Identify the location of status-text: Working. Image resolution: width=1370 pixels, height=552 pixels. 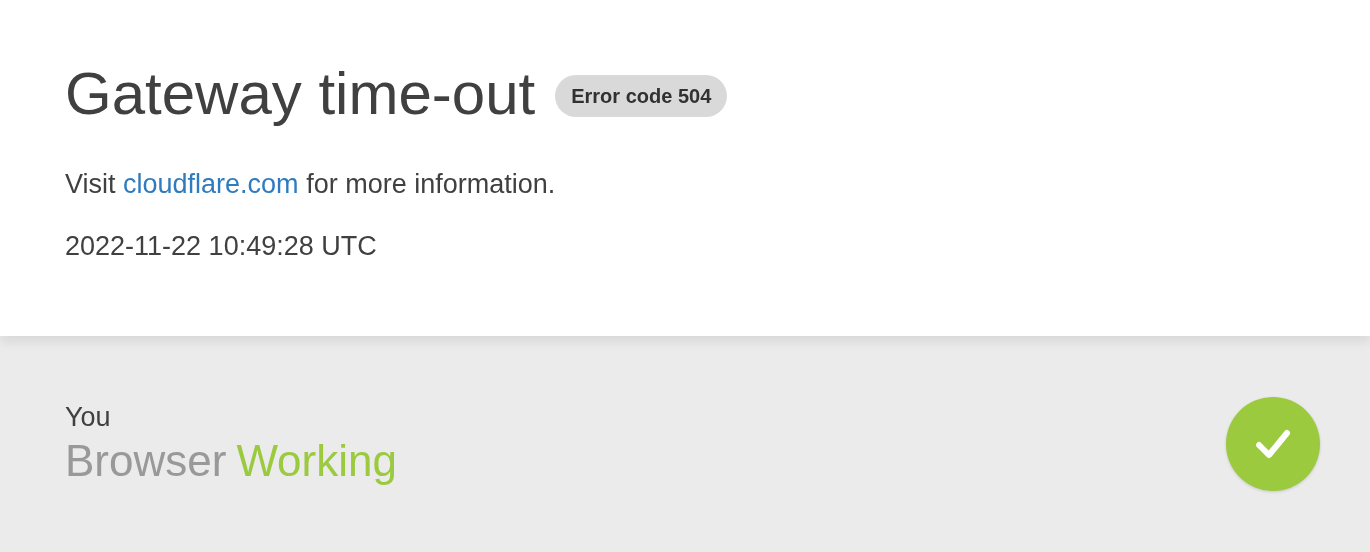
(316, 461).